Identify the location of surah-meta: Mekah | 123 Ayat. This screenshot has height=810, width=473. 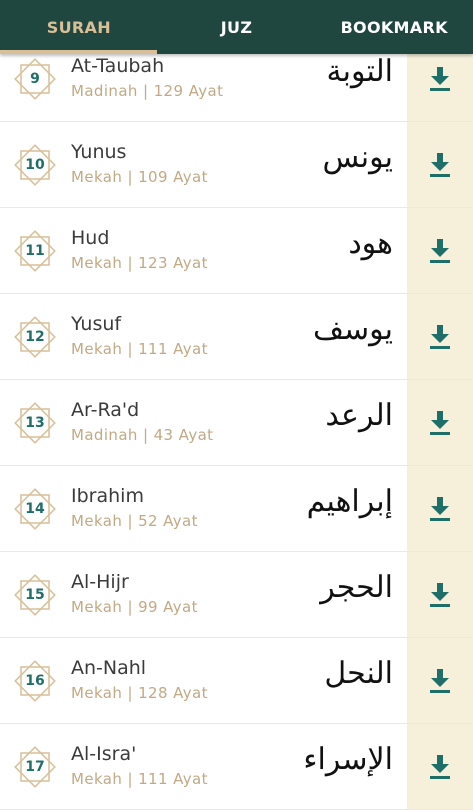
(139, 263).